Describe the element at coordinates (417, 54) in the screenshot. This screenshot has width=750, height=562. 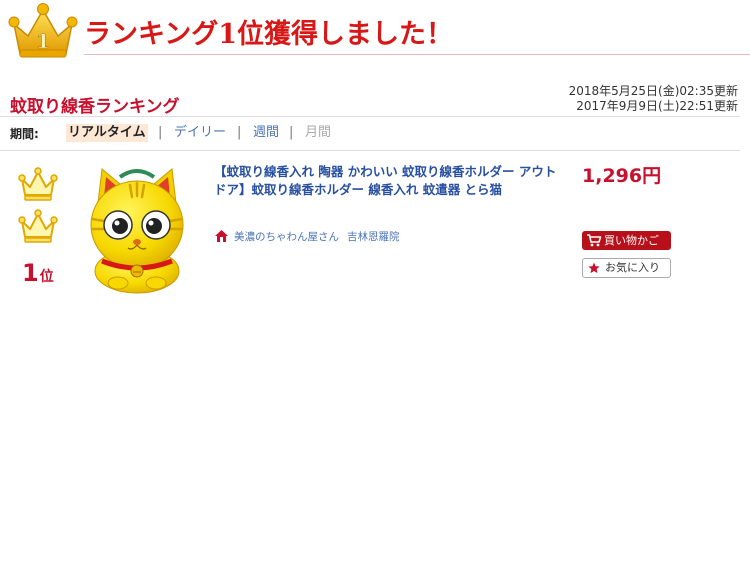
I see `banner-divider` at that location.